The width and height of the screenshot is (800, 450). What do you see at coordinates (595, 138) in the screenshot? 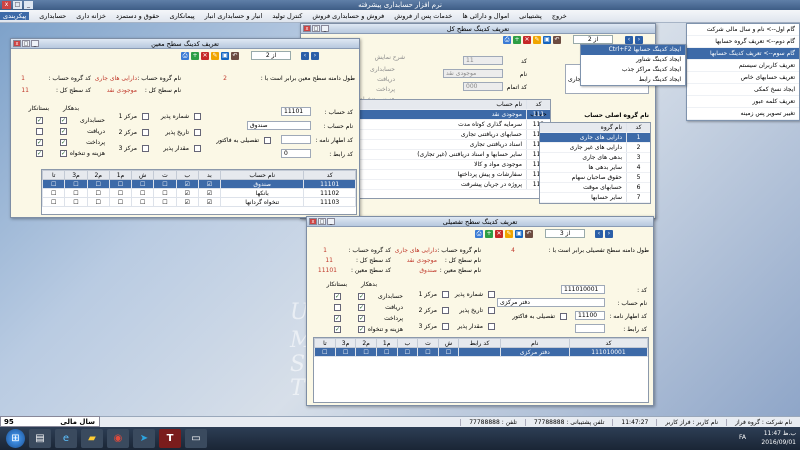
I see `list-item: 1 دارایی های جاری` at bounding box center [595, 138].